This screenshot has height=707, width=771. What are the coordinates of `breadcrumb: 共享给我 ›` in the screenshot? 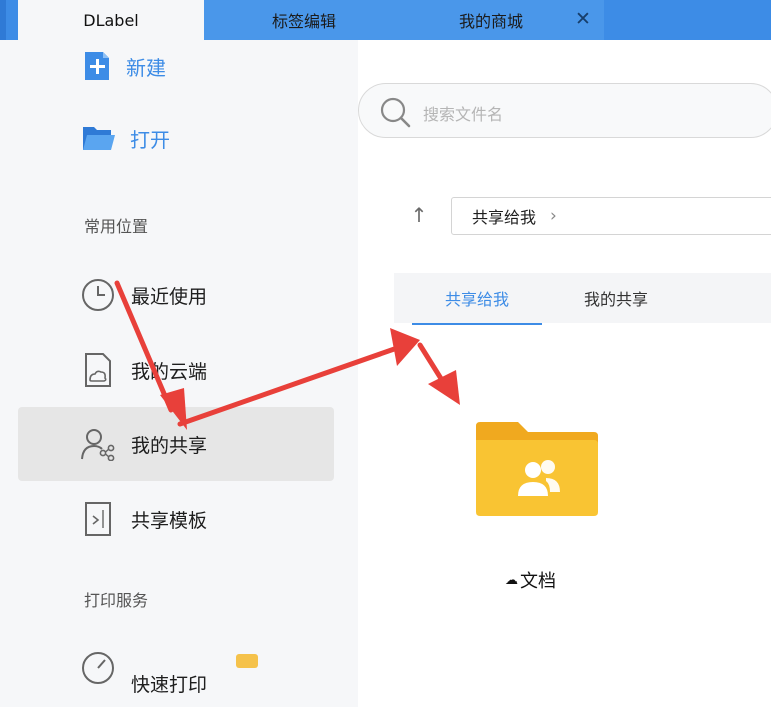 It's located at (611, 216).